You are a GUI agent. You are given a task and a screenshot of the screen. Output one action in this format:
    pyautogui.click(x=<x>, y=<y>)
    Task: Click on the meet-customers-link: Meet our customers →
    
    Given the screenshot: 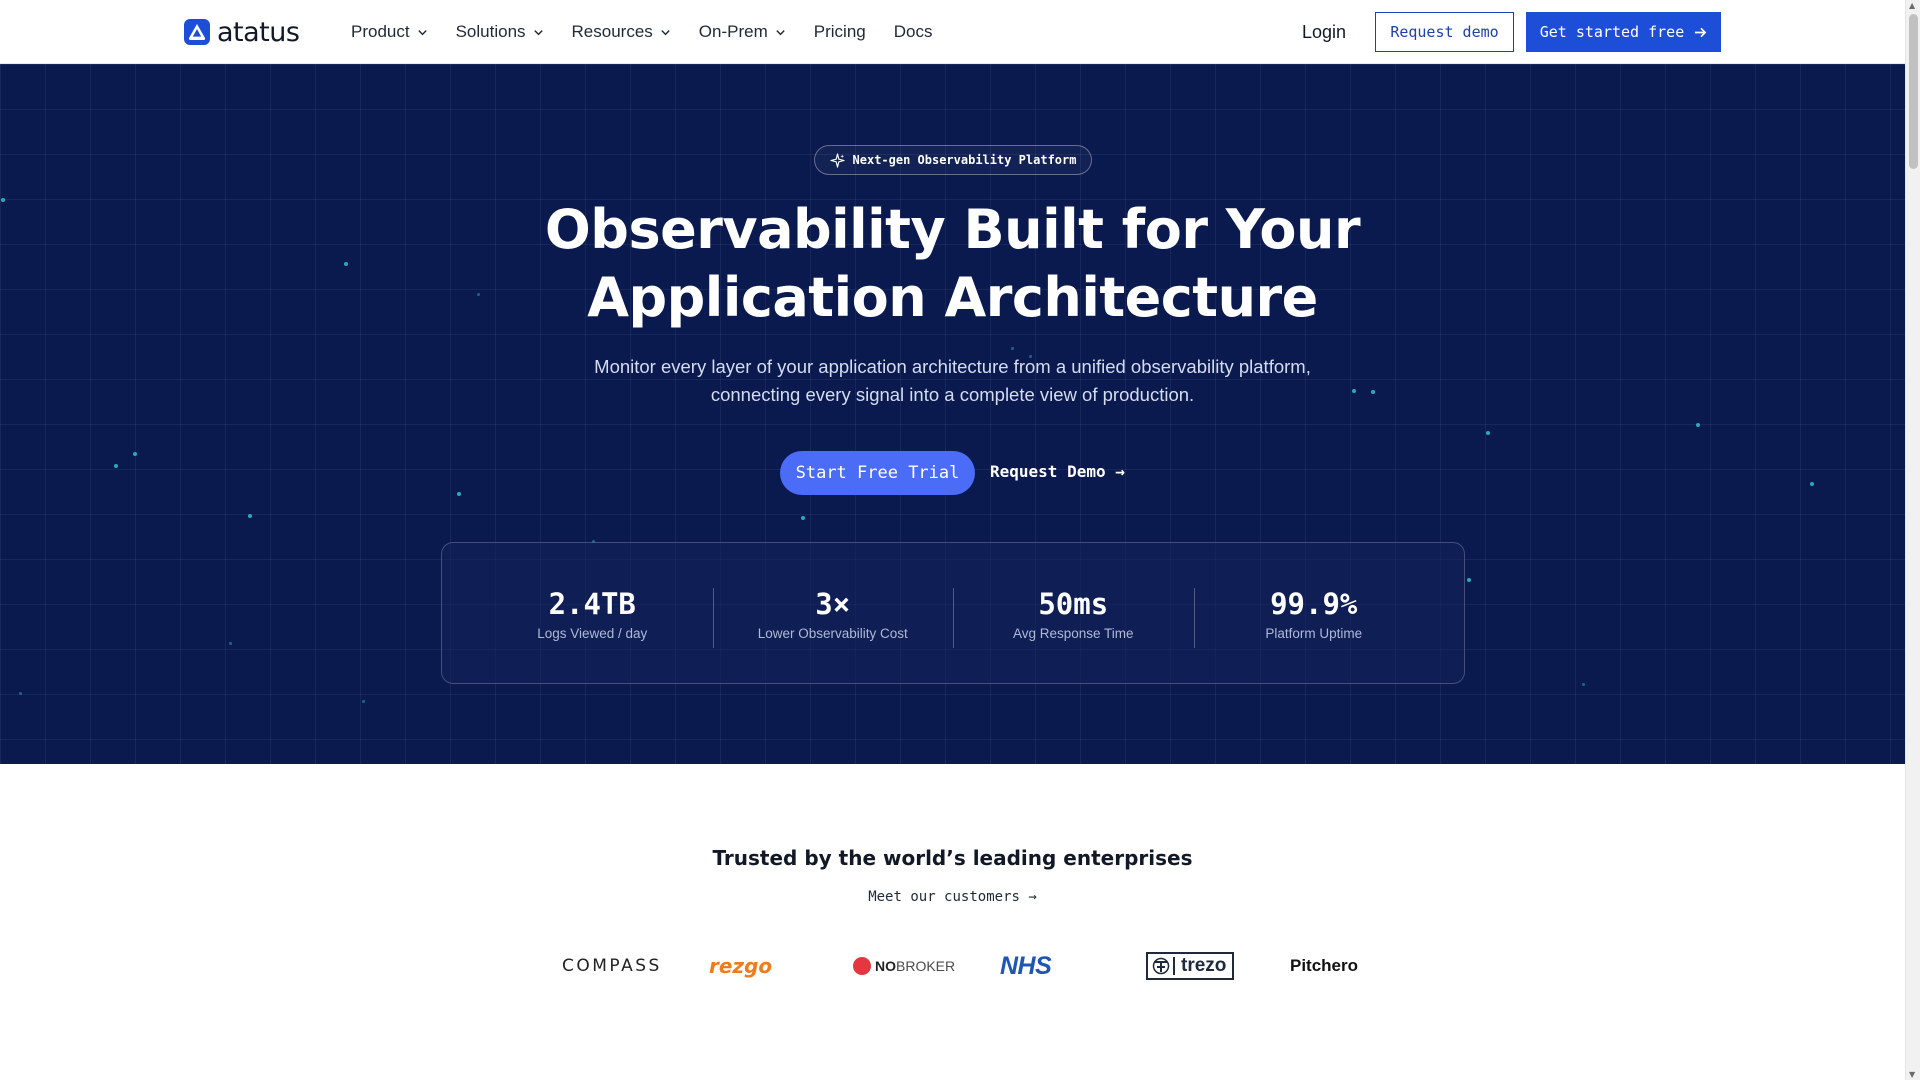 What is the action you would take?
    pyautogui.click(x=952, y=897)
    